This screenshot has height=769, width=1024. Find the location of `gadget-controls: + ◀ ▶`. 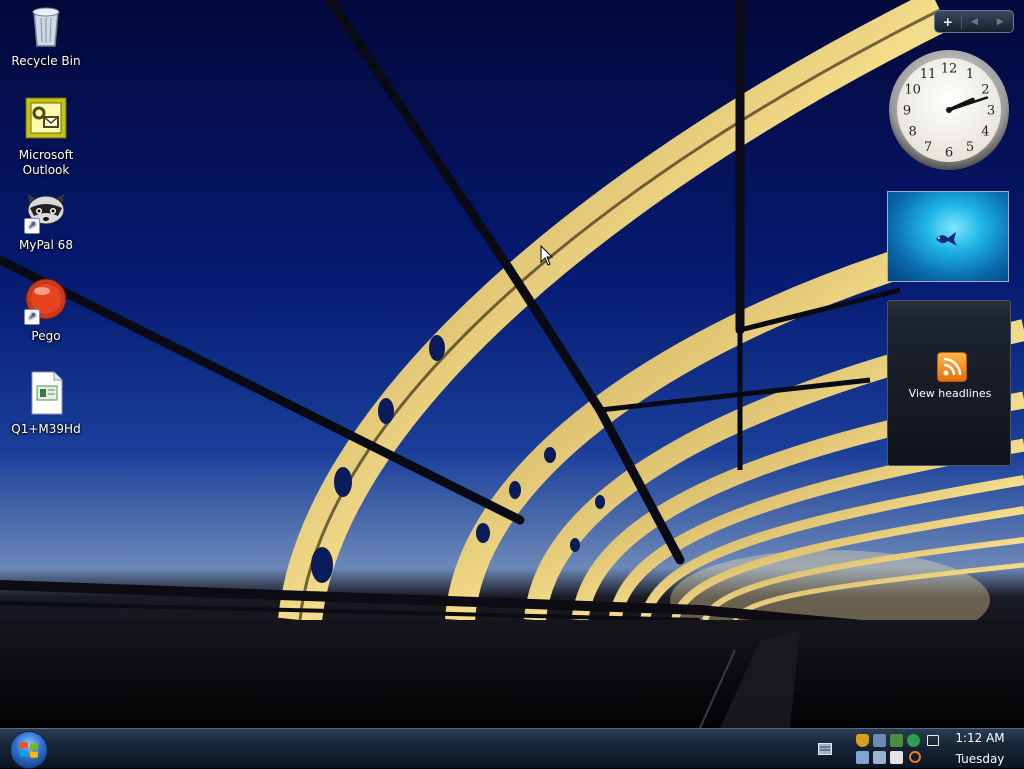

gadget-controls: + ◀ ▶ is located at coordinates (974, 21).